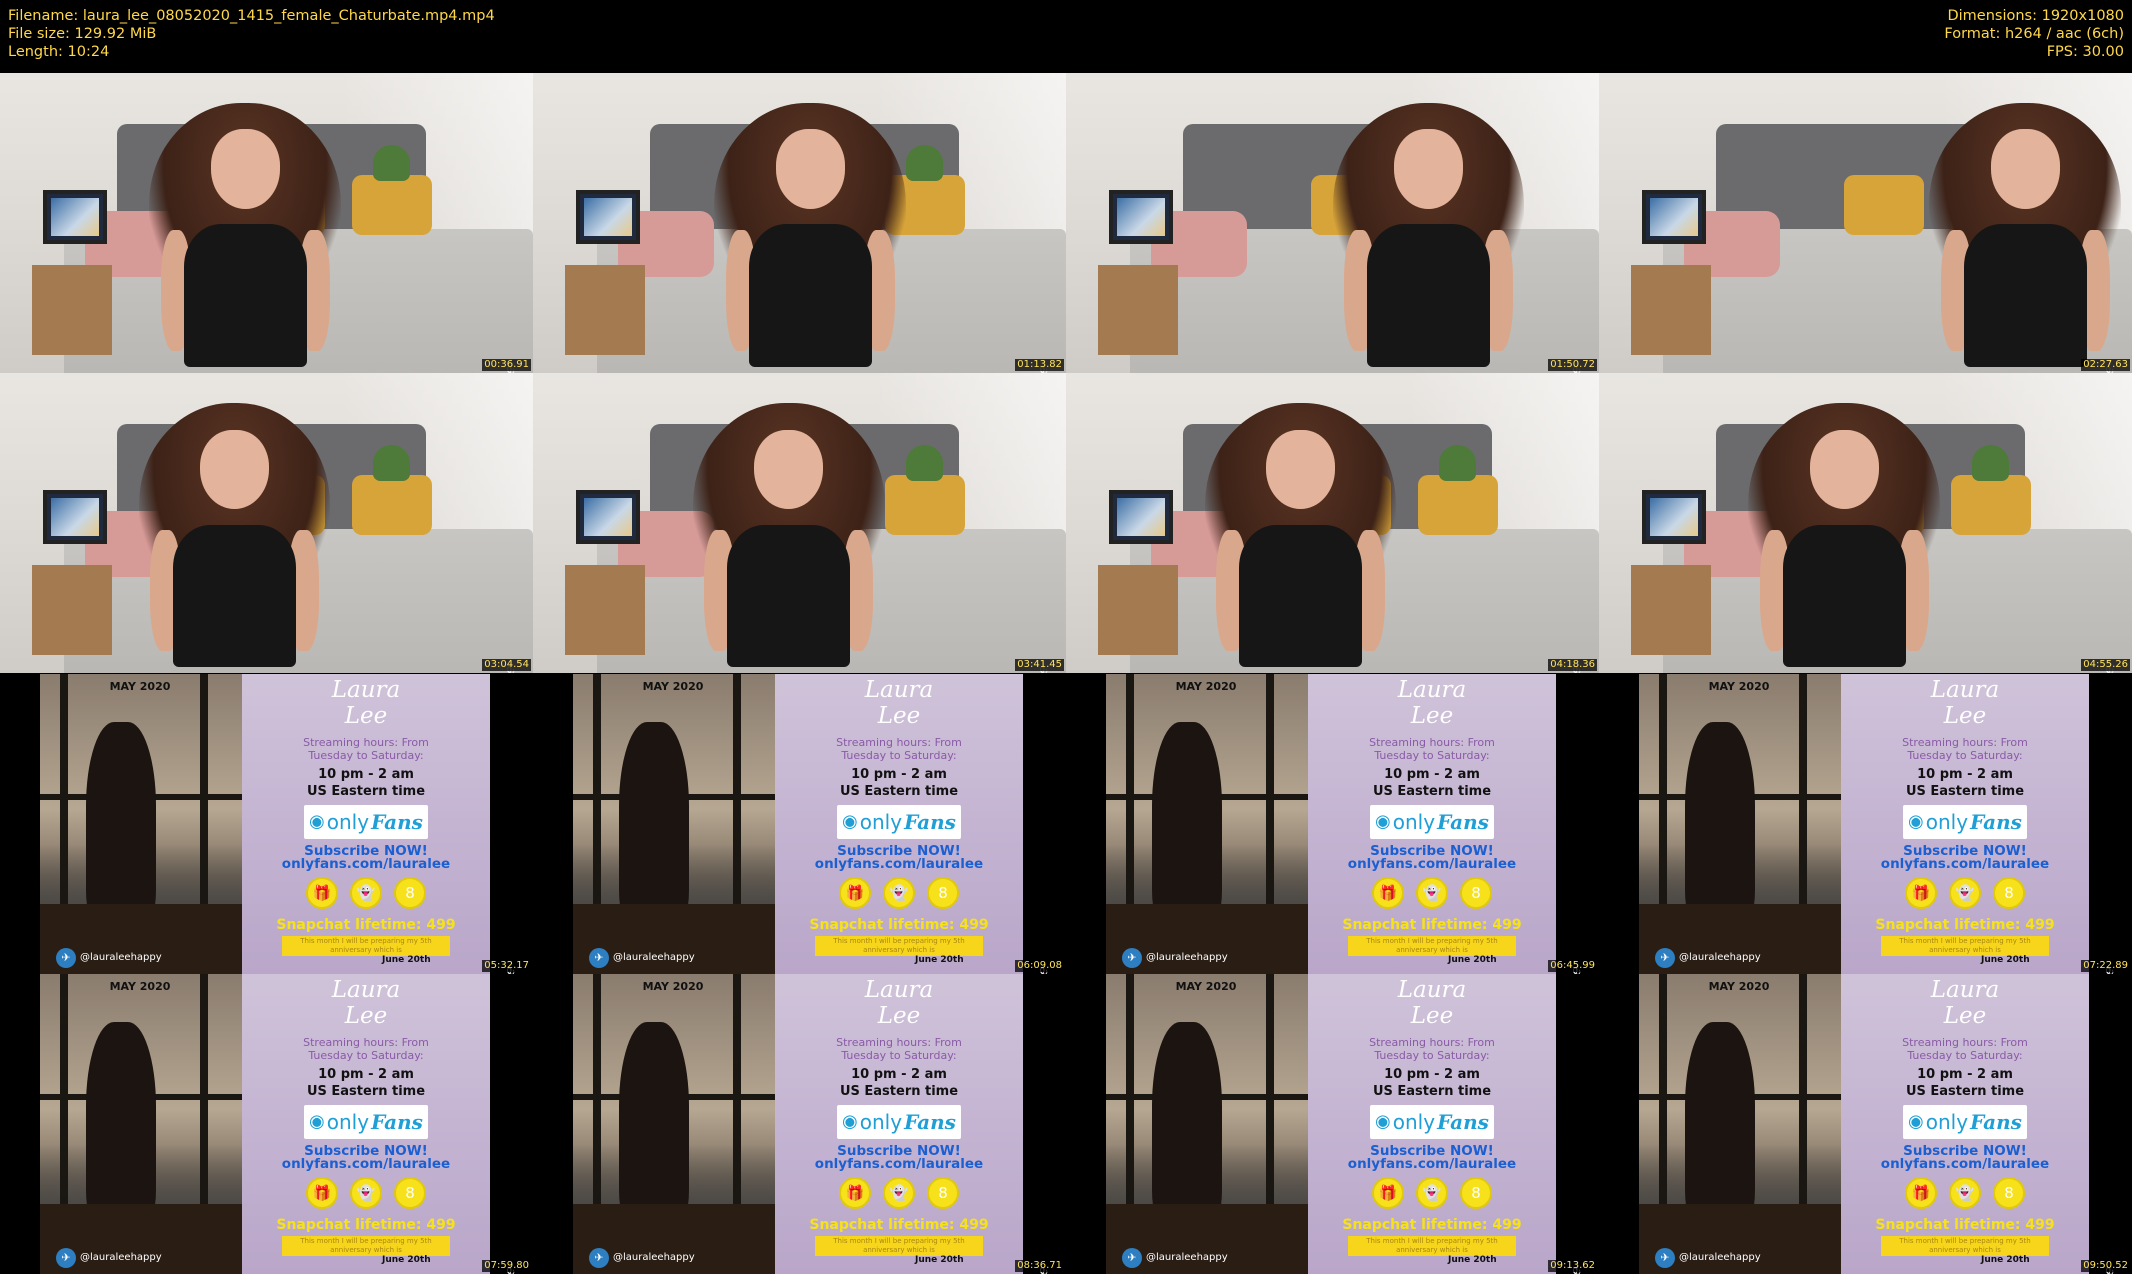 The width and height of the screenshot is (2132, 1274). What do you see at coordinates (1865, 523) in the screenshot?
I see `thumbnail-room: Lau ralee 04:55.26` at bounding box center [1865, 523].